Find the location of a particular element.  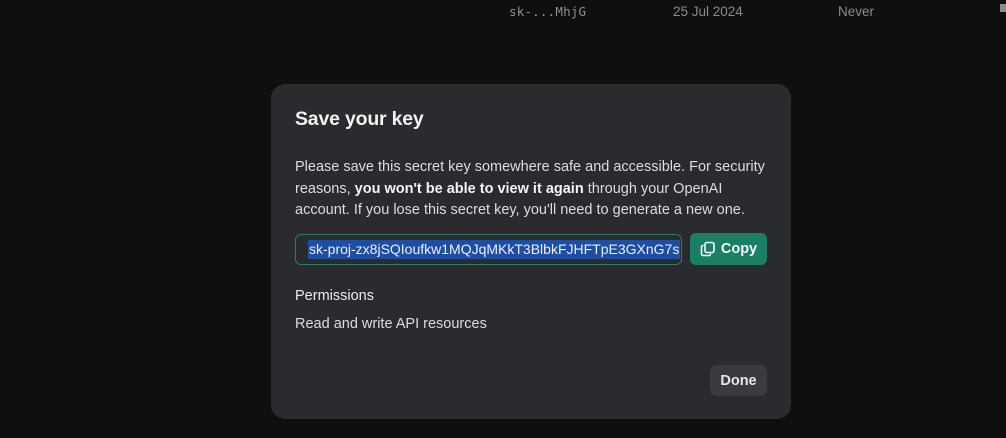

permissions-value: Read and write API resources is located at coordinates (391, 324).